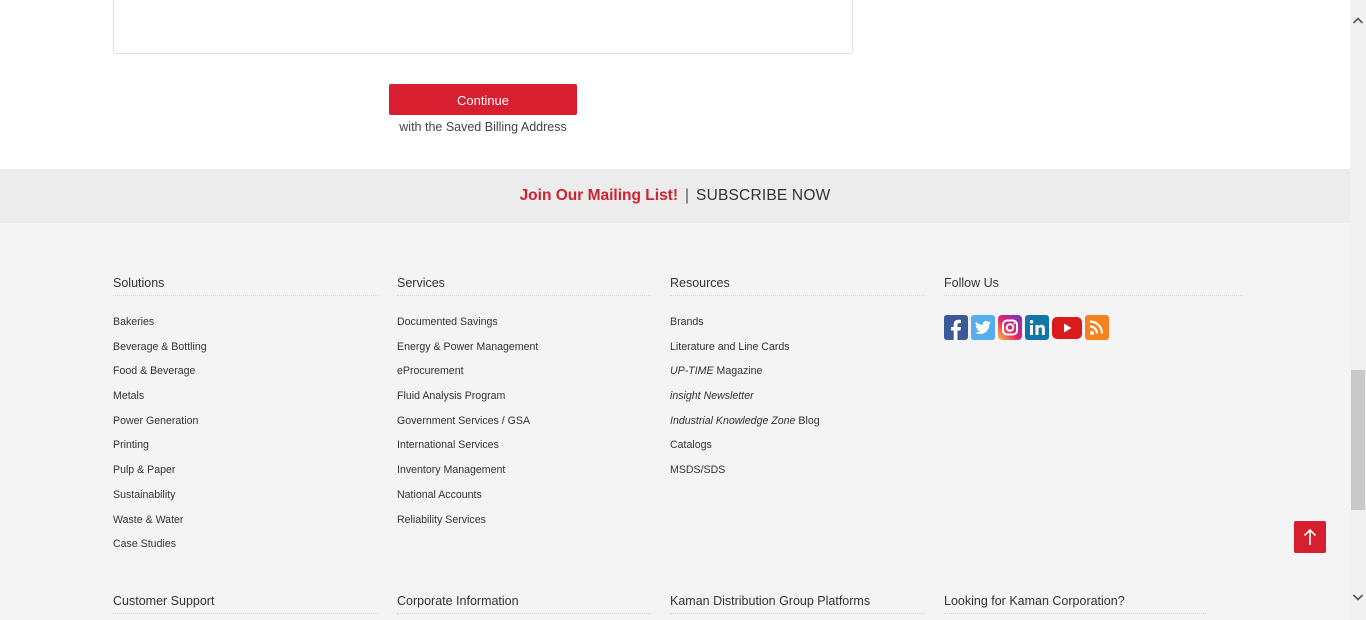  I want to click on uptime-rest: Magazine, so click(738, 371).